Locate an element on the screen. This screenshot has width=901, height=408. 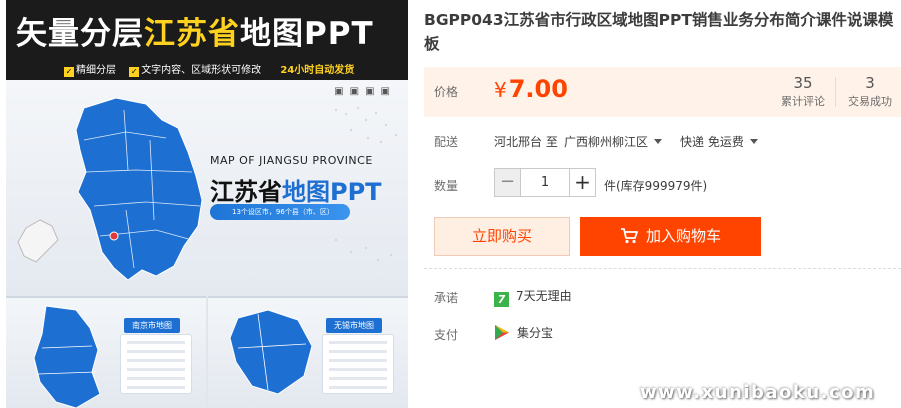
payment-label: 支付 is located at coordinates (446, 335).